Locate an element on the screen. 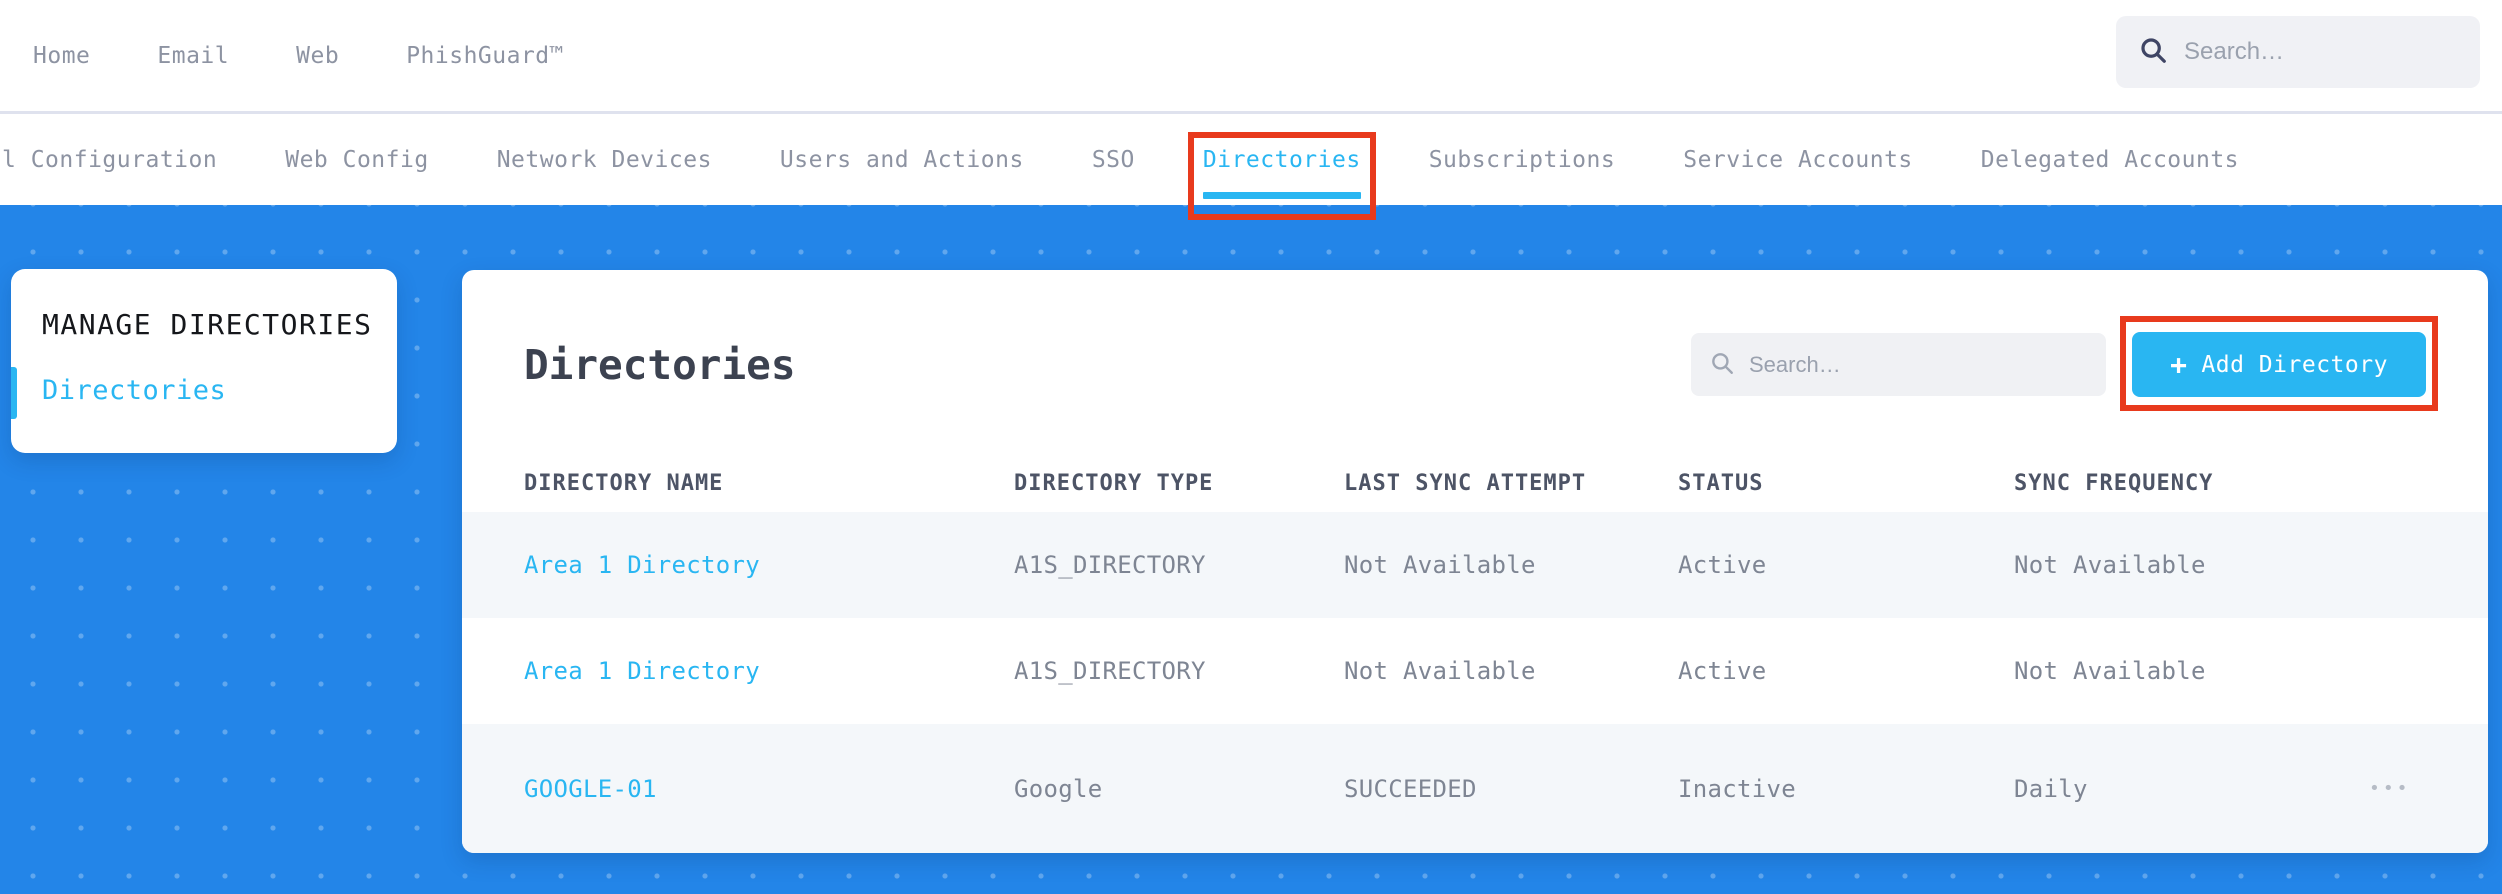 The image size is (2502, 894). tab-directories: Directories is located at coordinates (1281, 175).